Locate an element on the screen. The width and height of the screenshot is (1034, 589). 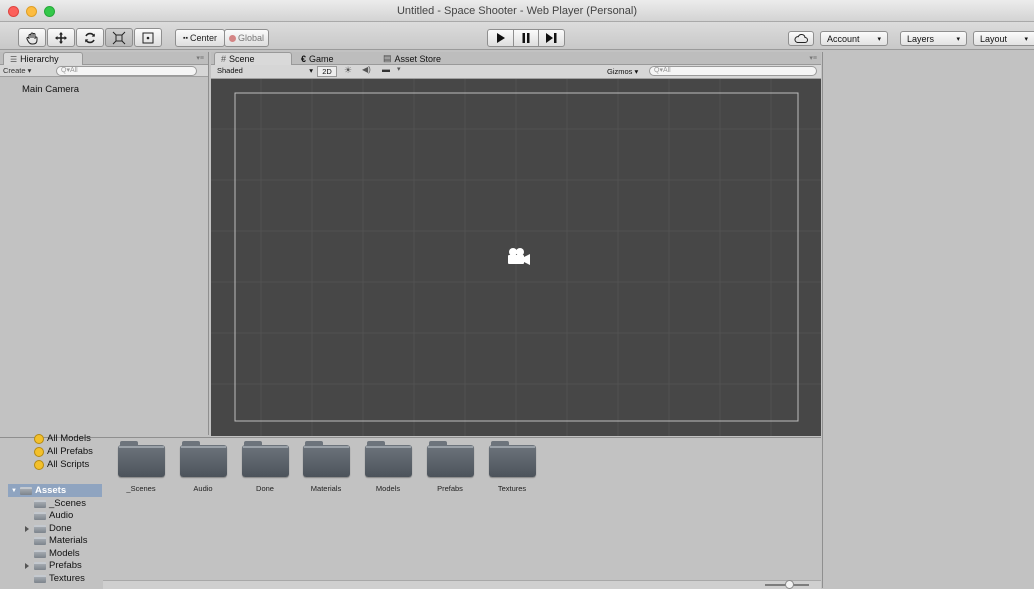
rotate-icon is located at coordinates (90, 37).